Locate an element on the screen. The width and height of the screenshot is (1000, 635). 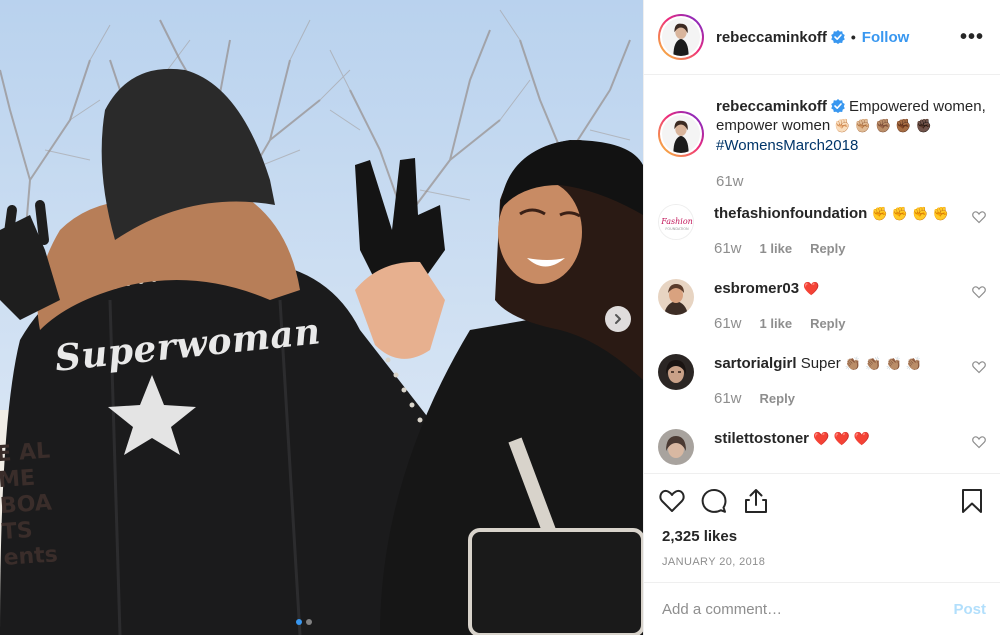
commenter-avatar: Fashion FOUNDATION is located at coordinates (676, 222).